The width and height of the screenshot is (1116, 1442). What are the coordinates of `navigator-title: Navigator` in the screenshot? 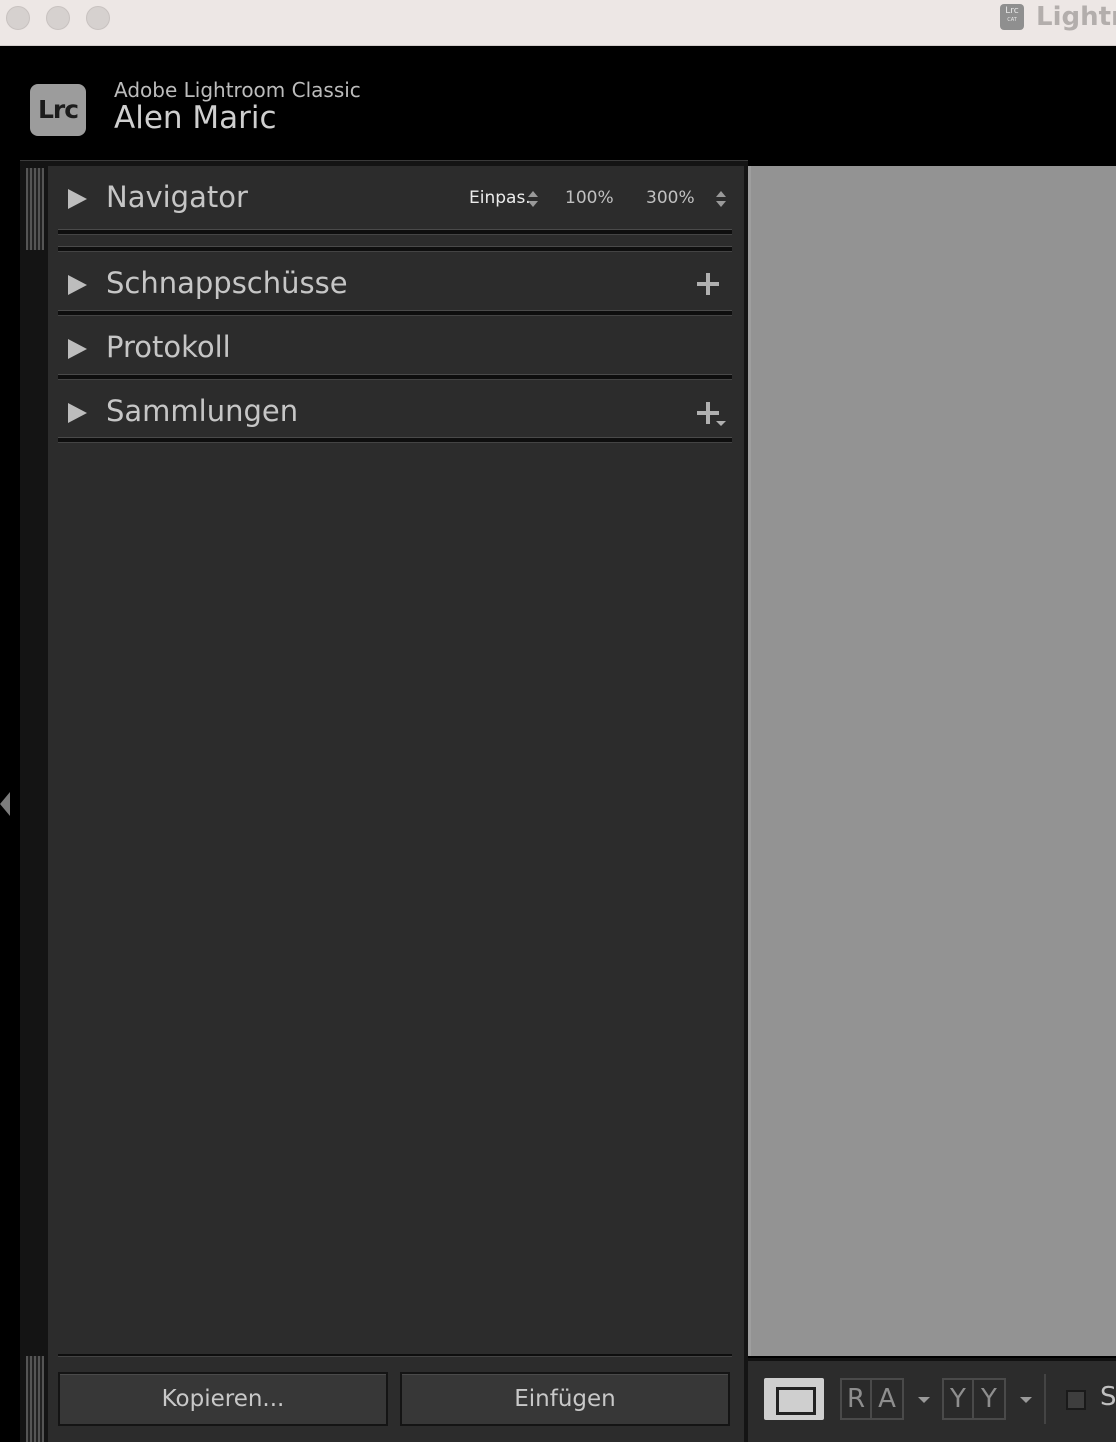 It's located at (177, 197).